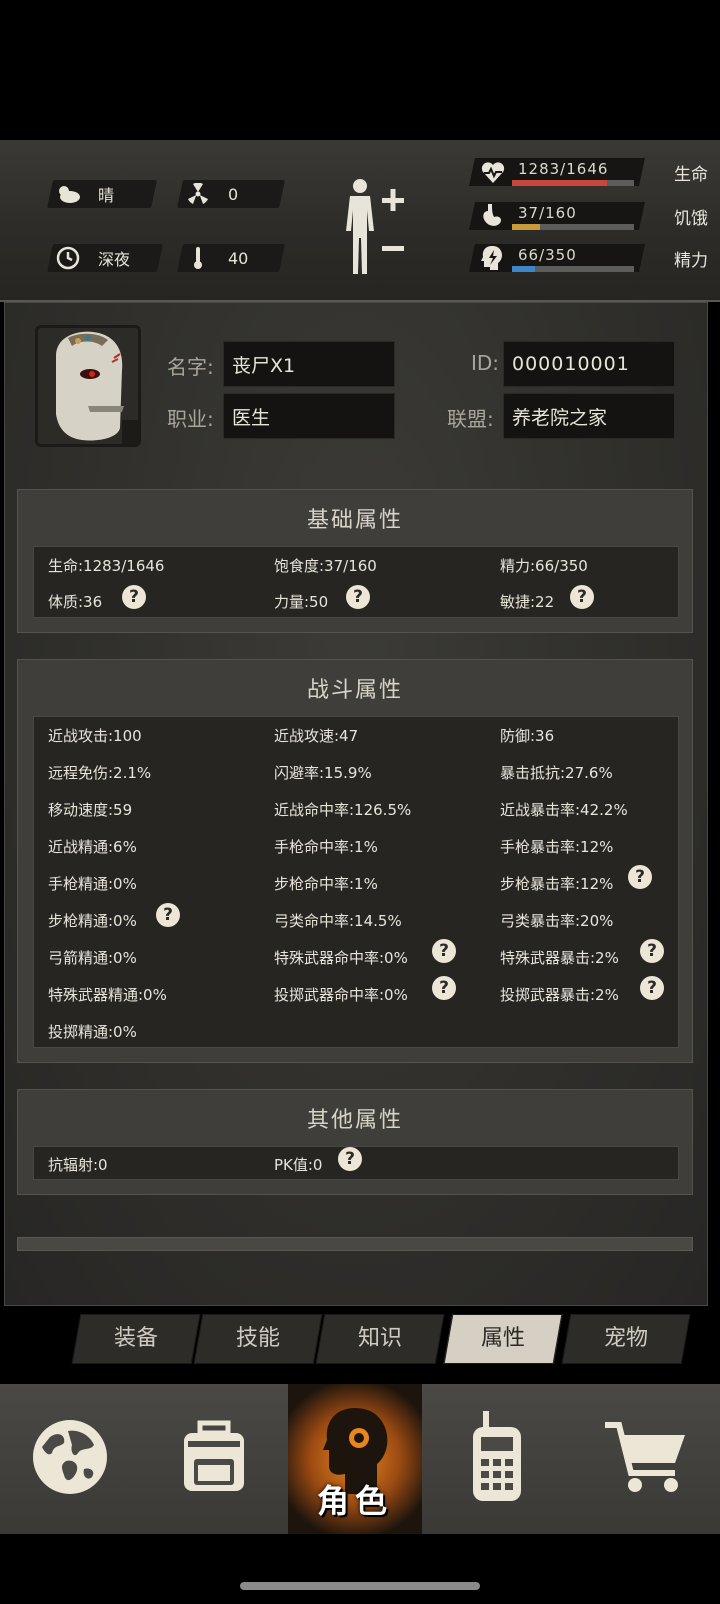 The image size is (720, 1604). I want to click on attr-cell: 步枪暴击率:12%, so click(557, 884).